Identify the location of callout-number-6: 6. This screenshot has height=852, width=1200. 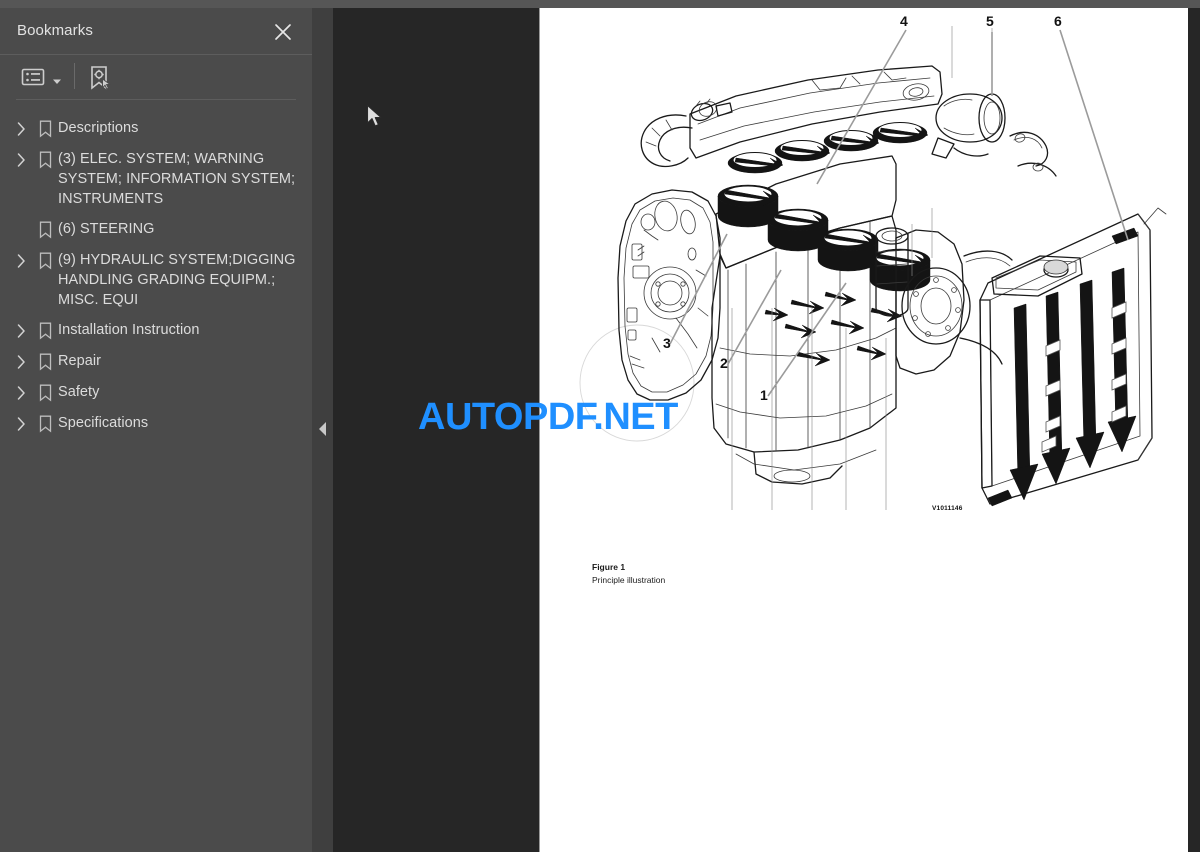
(1058, 21).